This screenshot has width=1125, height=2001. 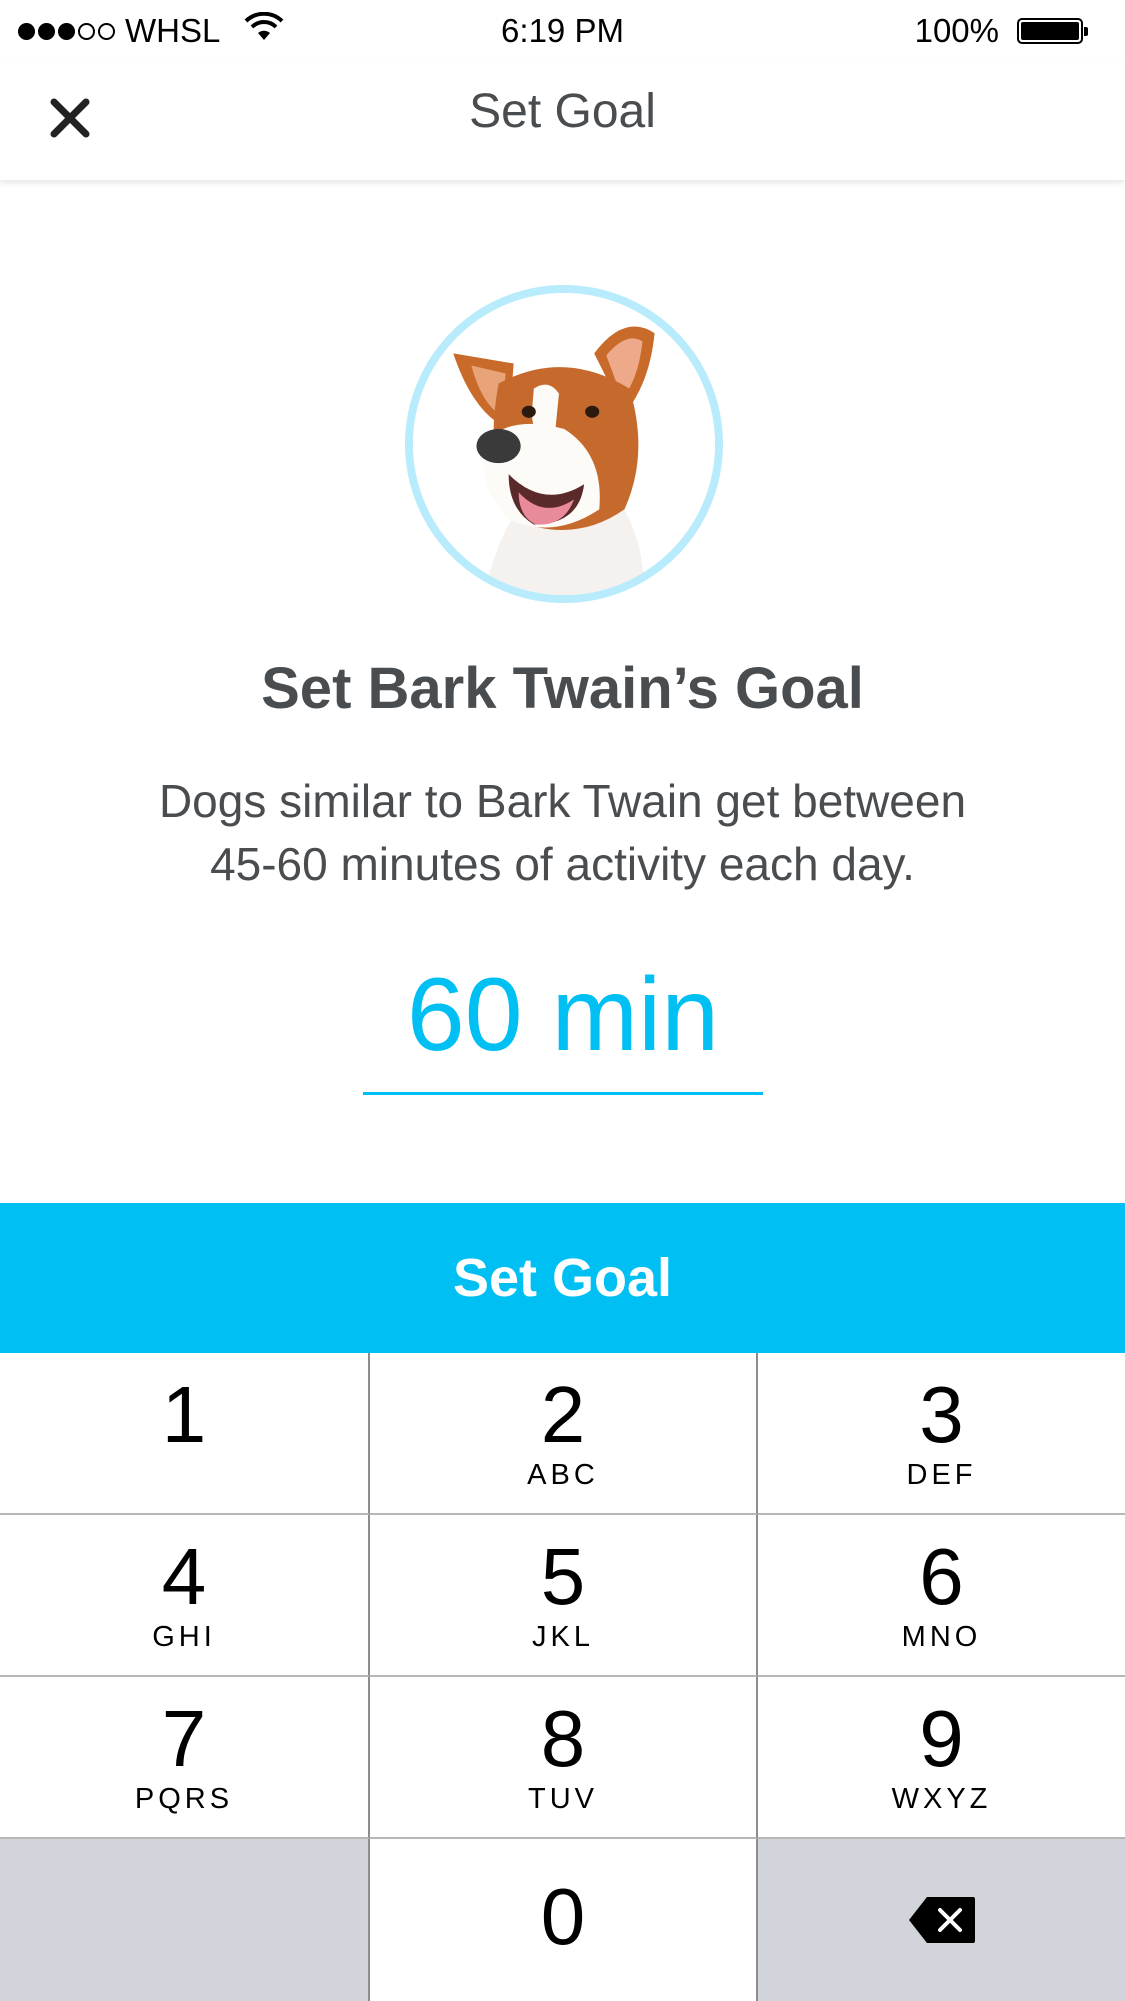 I want to click on key-4: 4 GHI, so click(x=185, y=1596).